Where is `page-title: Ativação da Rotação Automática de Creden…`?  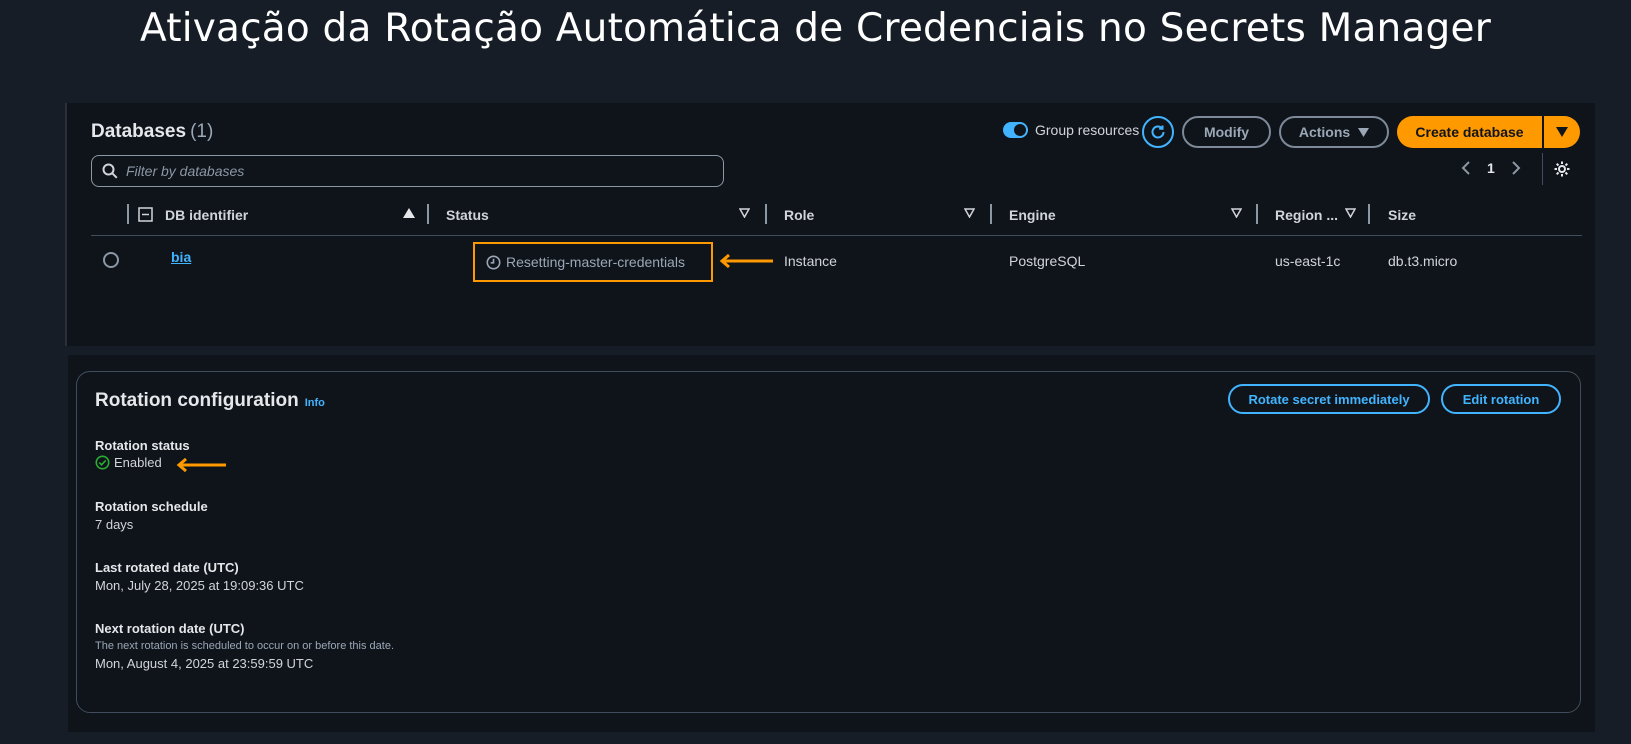
page-title: Ativação da Rotação Automática de Creden… is located at coordinates (815, 28).